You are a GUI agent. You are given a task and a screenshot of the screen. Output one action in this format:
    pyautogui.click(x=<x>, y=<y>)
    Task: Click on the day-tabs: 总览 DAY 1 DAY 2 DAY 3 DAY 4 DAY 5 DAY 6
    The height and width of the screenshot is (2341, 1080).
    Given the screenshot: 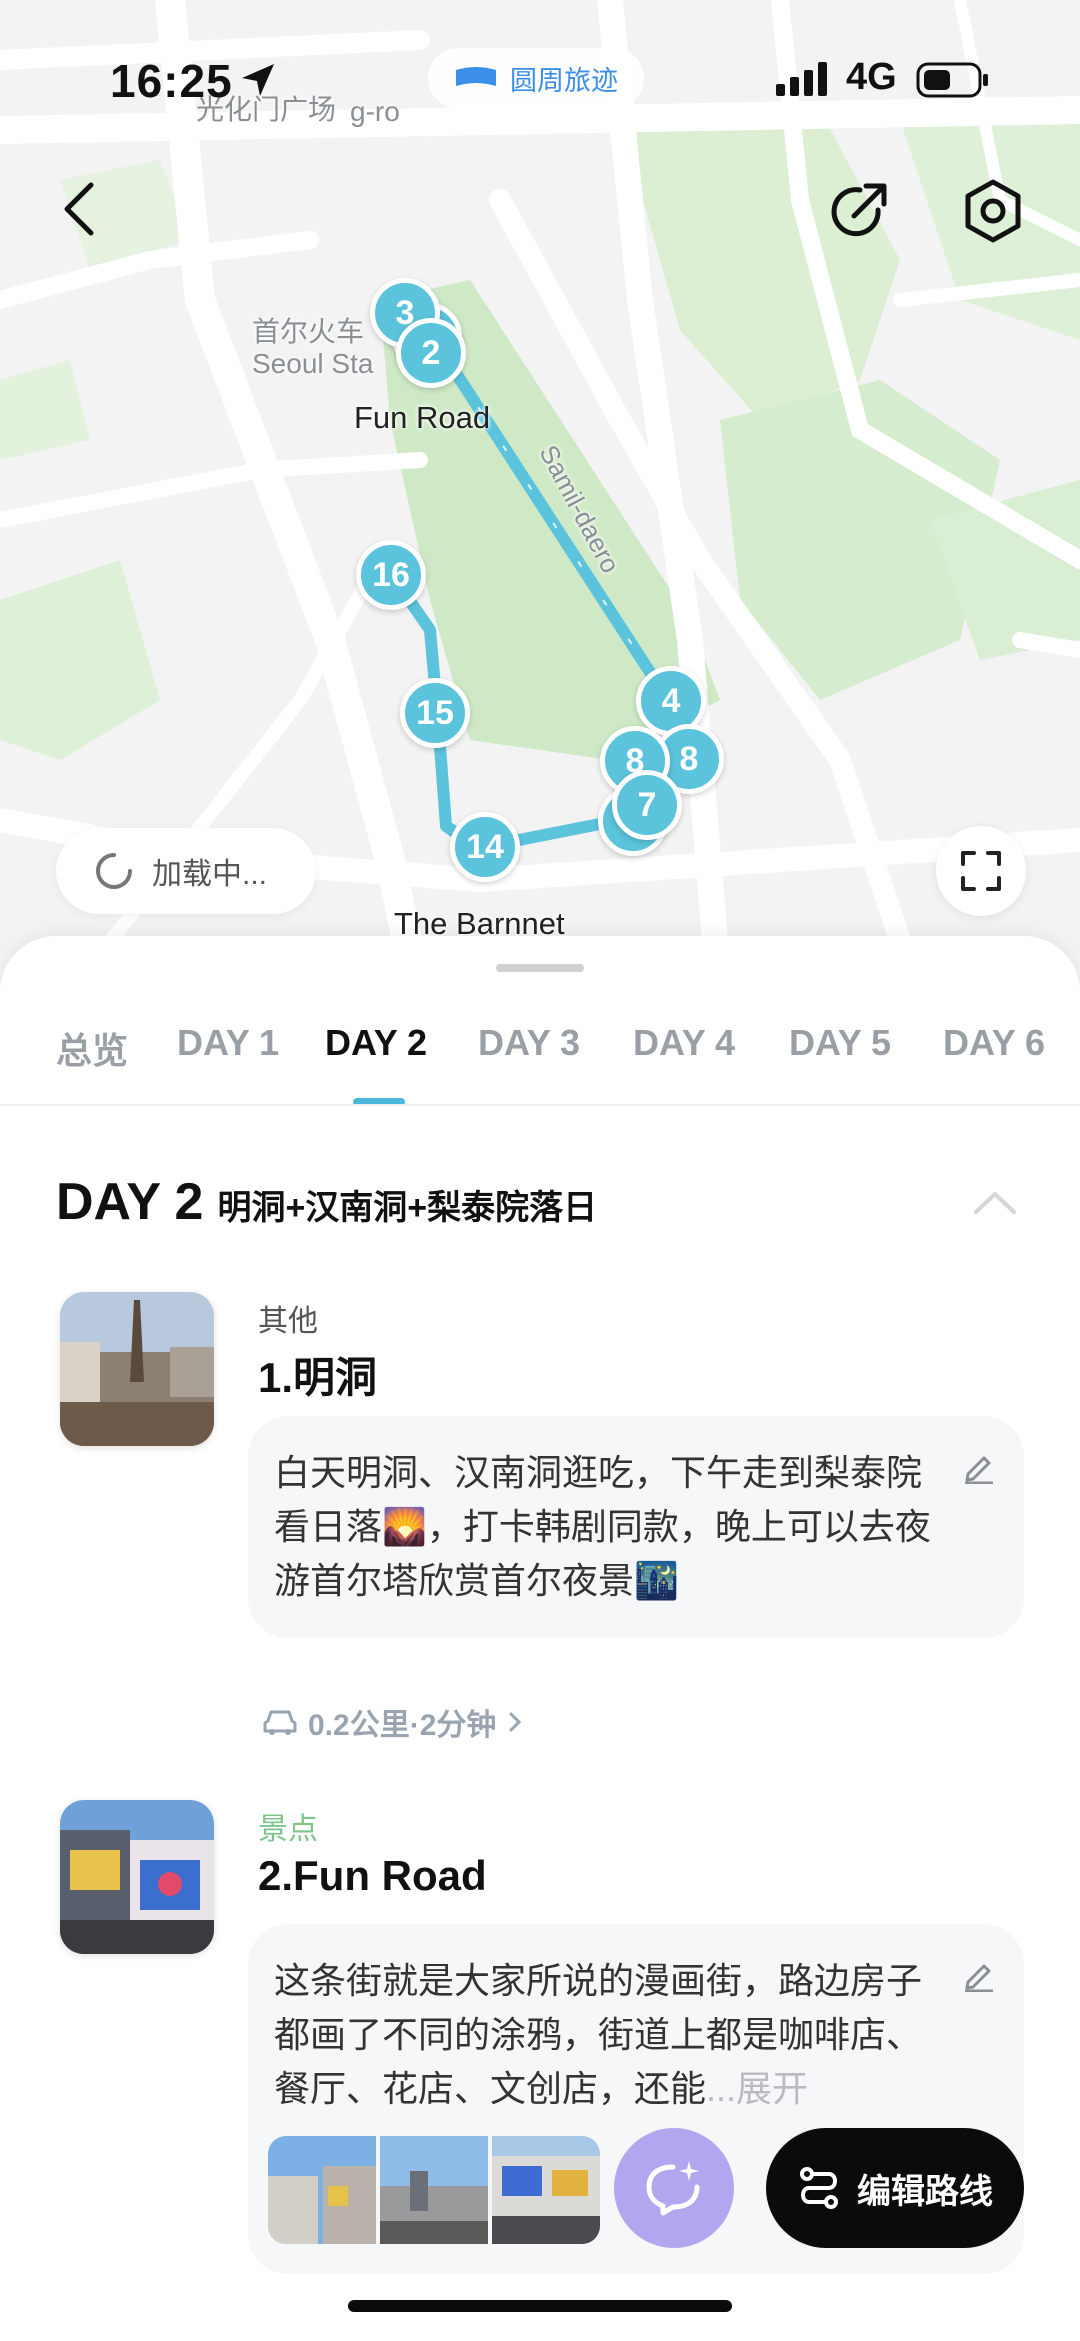 What is the action you would take?
    pyautogui.click(x=540, y=1064)
    